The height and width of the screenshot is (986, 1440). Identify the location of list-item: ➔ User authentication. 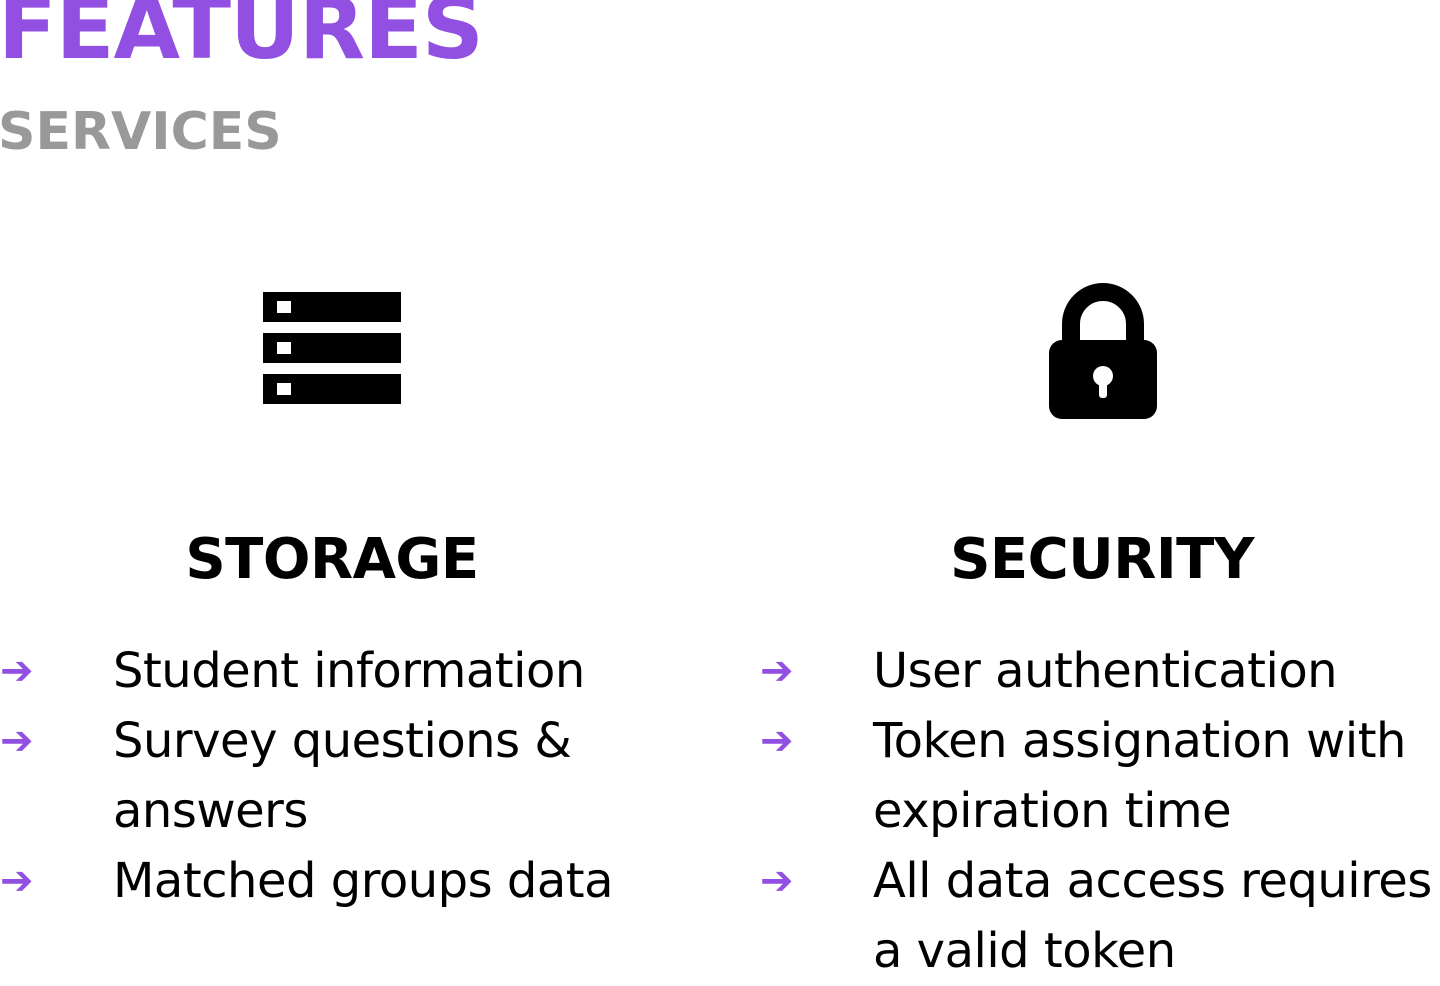
(1100, 671).